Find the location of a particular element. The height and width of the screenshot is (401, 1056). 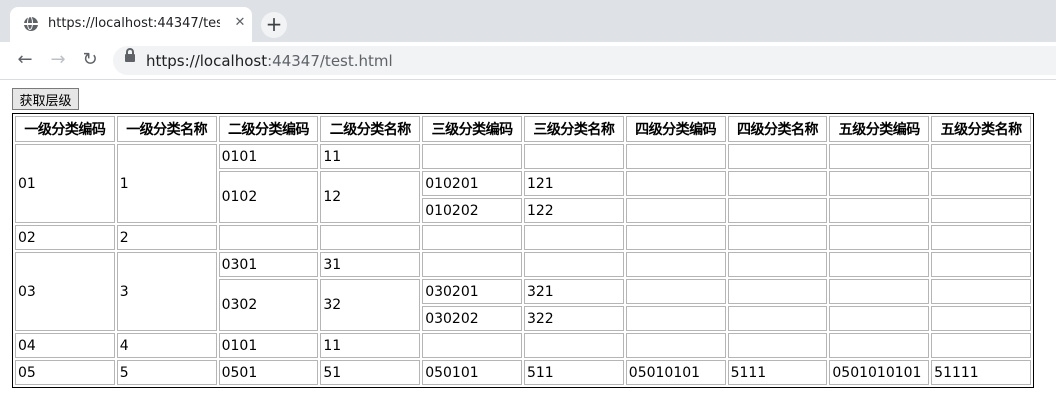

table-cell: 121 is located at coordinates (573, 183).